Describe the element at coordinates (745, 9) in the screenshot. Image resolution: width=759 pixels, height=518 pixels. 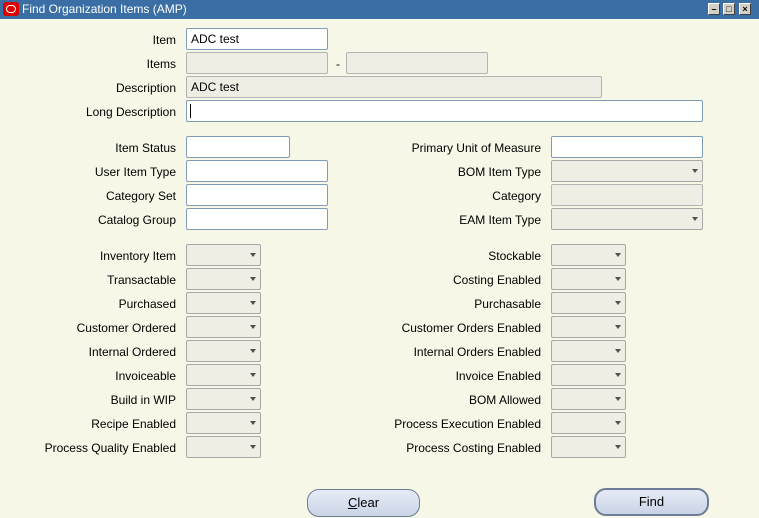
I see `close-icon: ×` at that location.